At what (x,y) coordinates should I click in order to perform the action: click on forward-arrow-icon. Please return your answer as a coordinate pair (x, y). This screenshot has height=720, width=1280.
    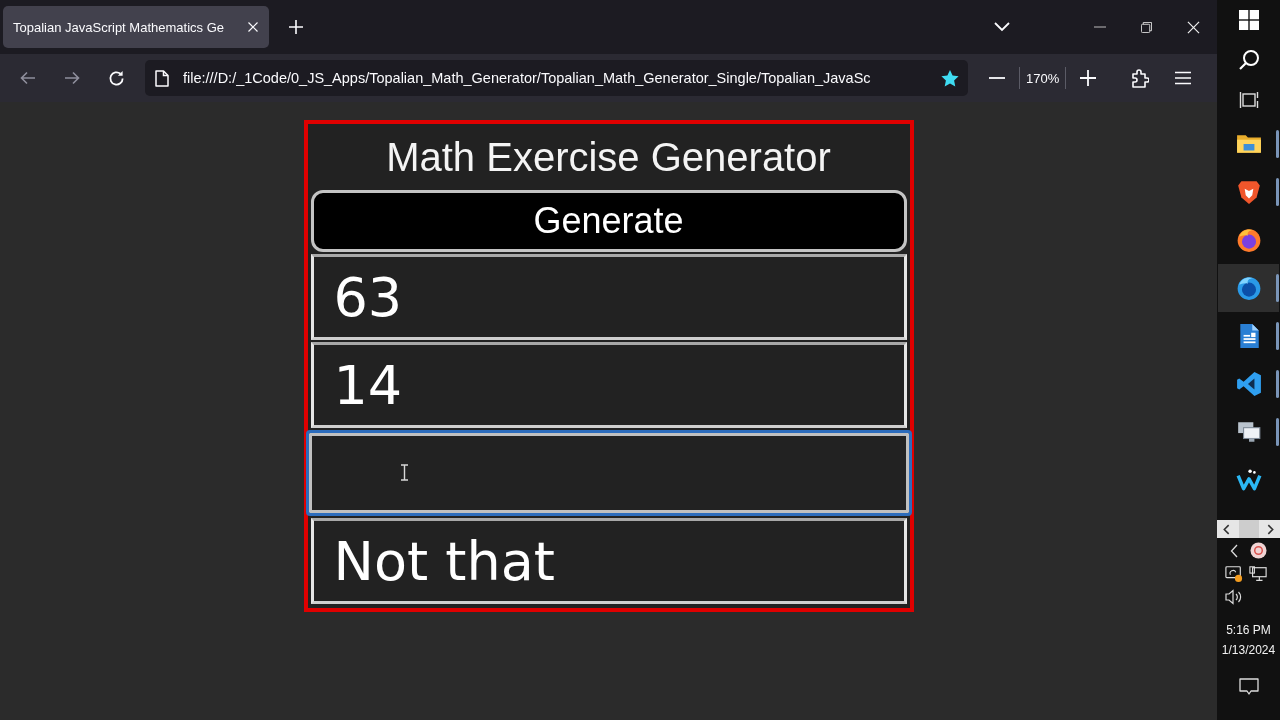
    Looking at the image, I should click on (72, 78).